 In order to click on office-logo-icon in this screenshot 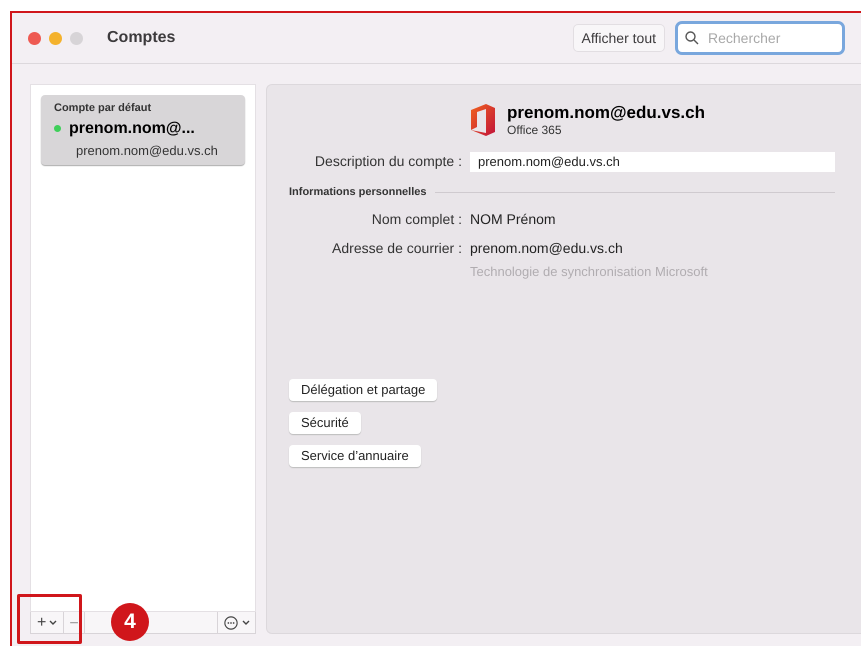, I will do `click(483, 120)`.